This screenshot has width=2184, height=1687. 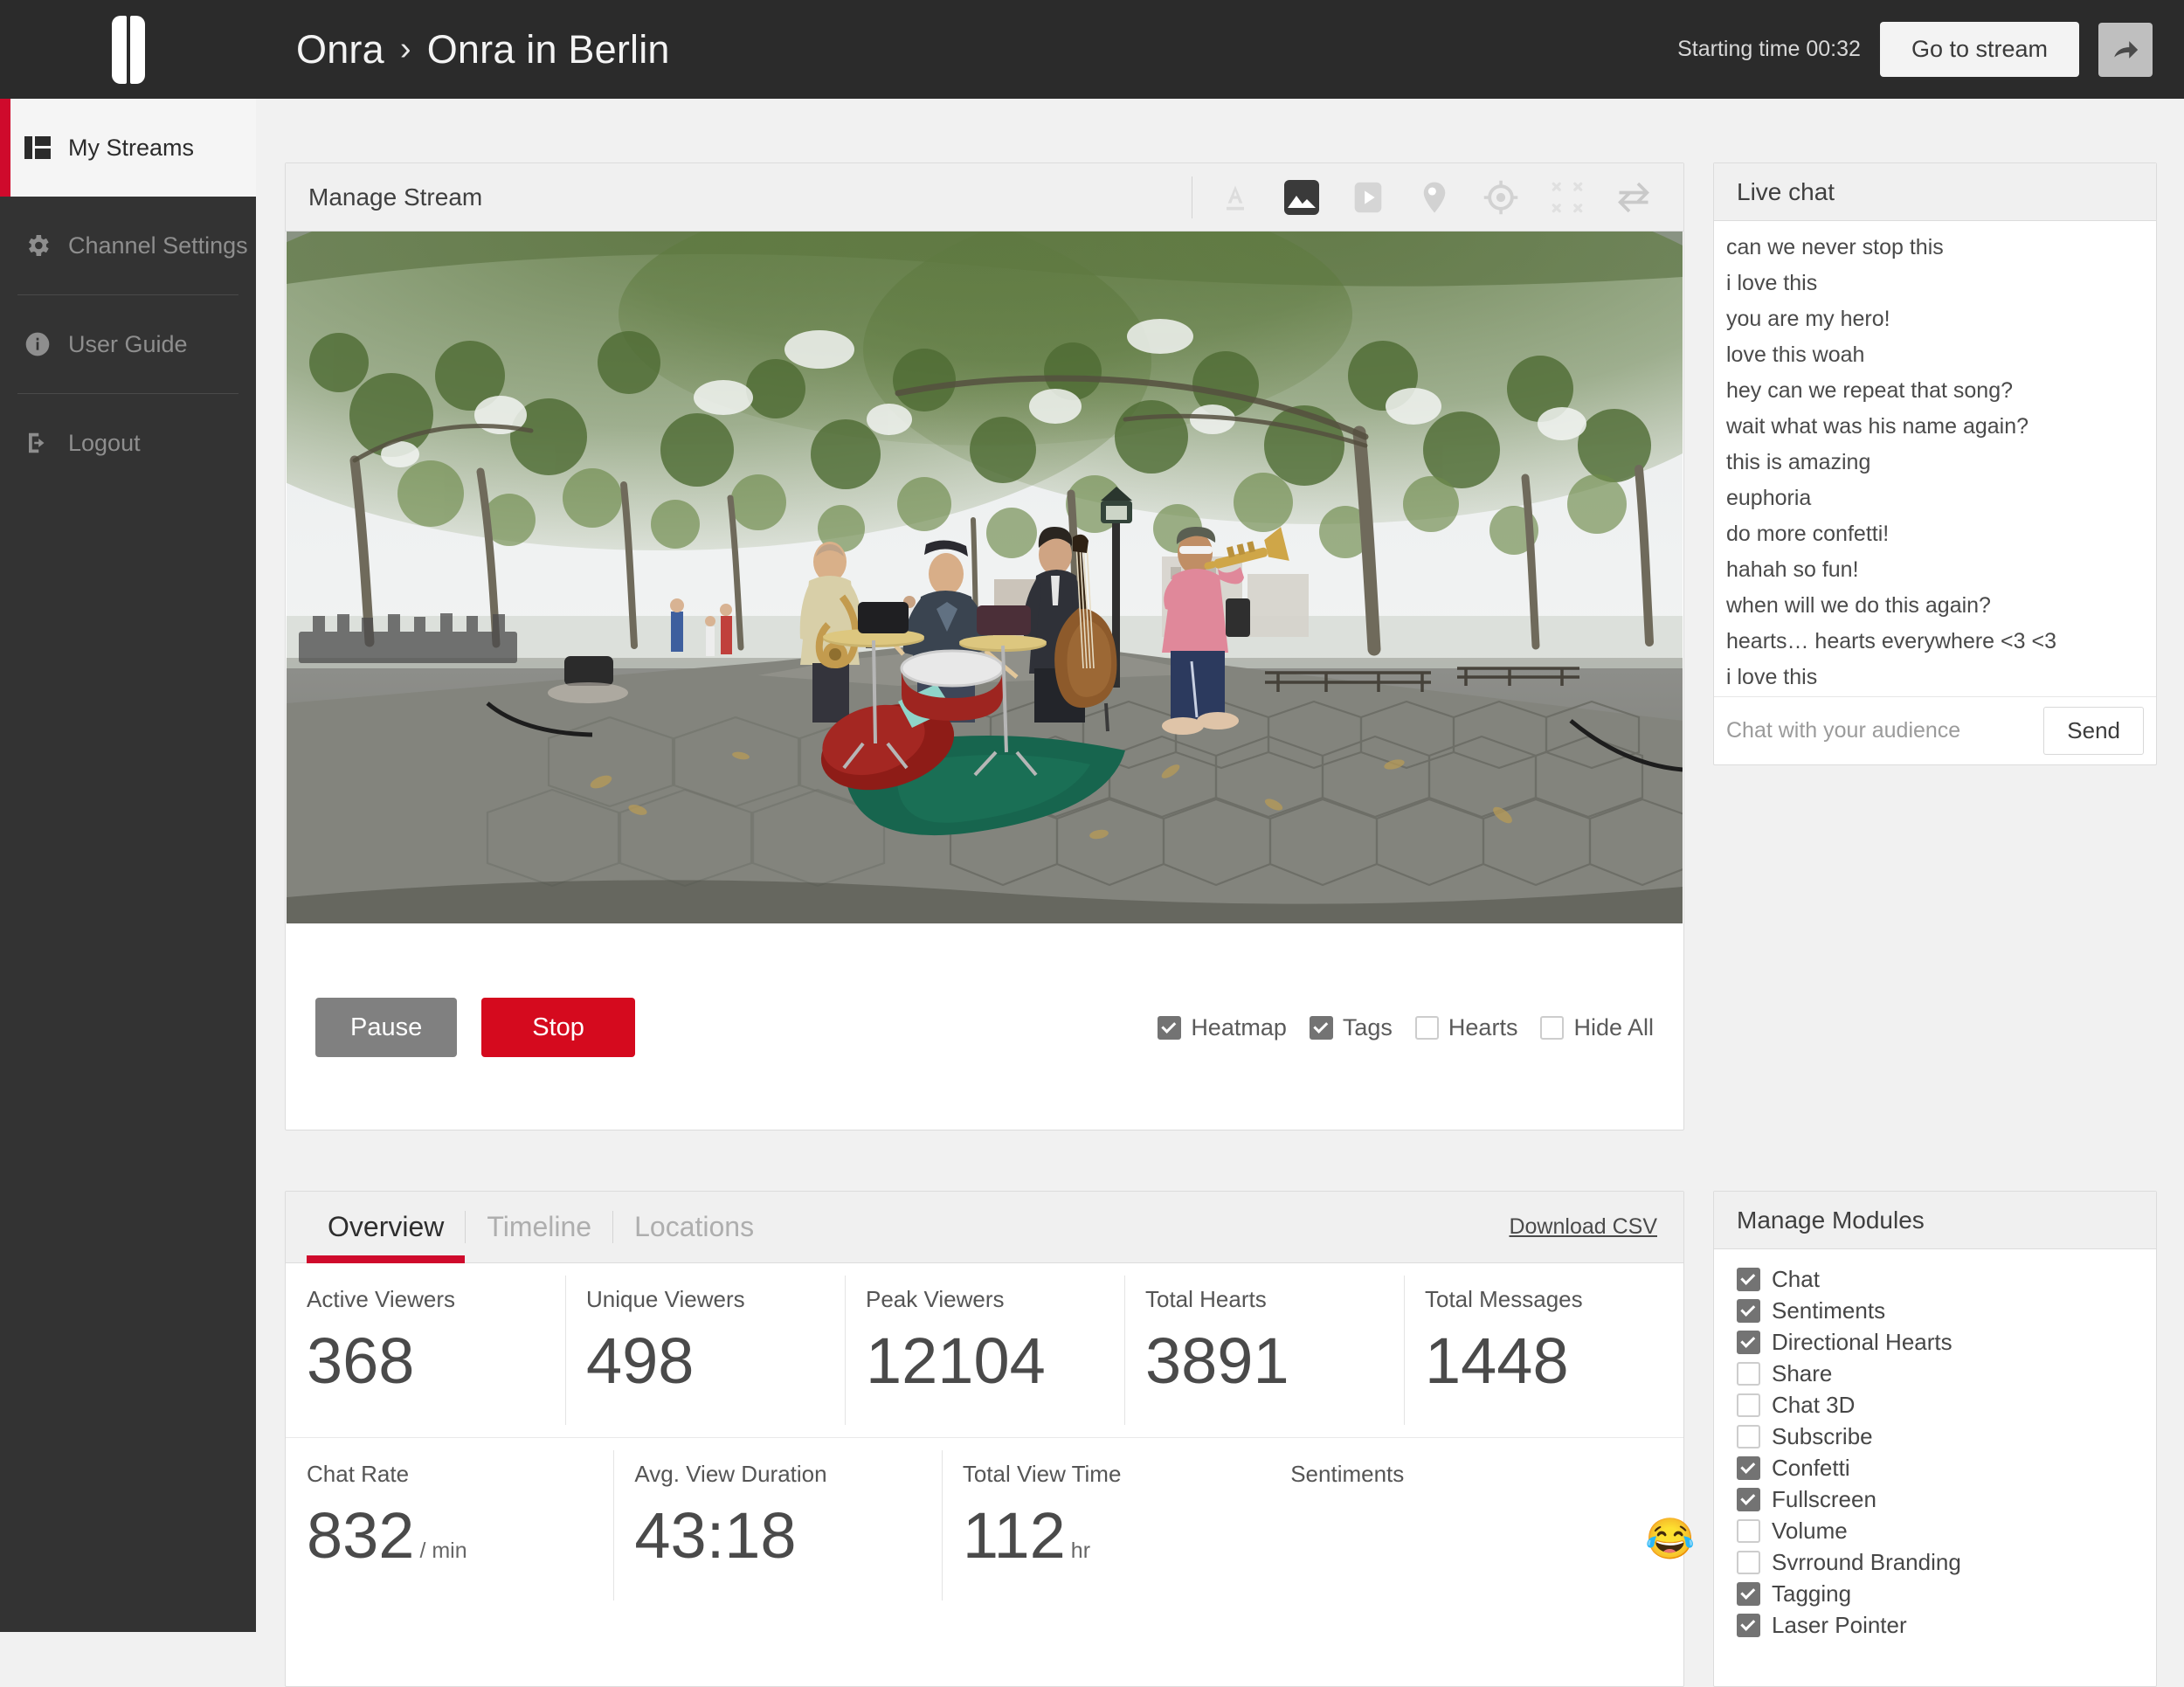 I want to click on stat-total-messages: Total Messages 1448, so click(x=1543, y=1350).